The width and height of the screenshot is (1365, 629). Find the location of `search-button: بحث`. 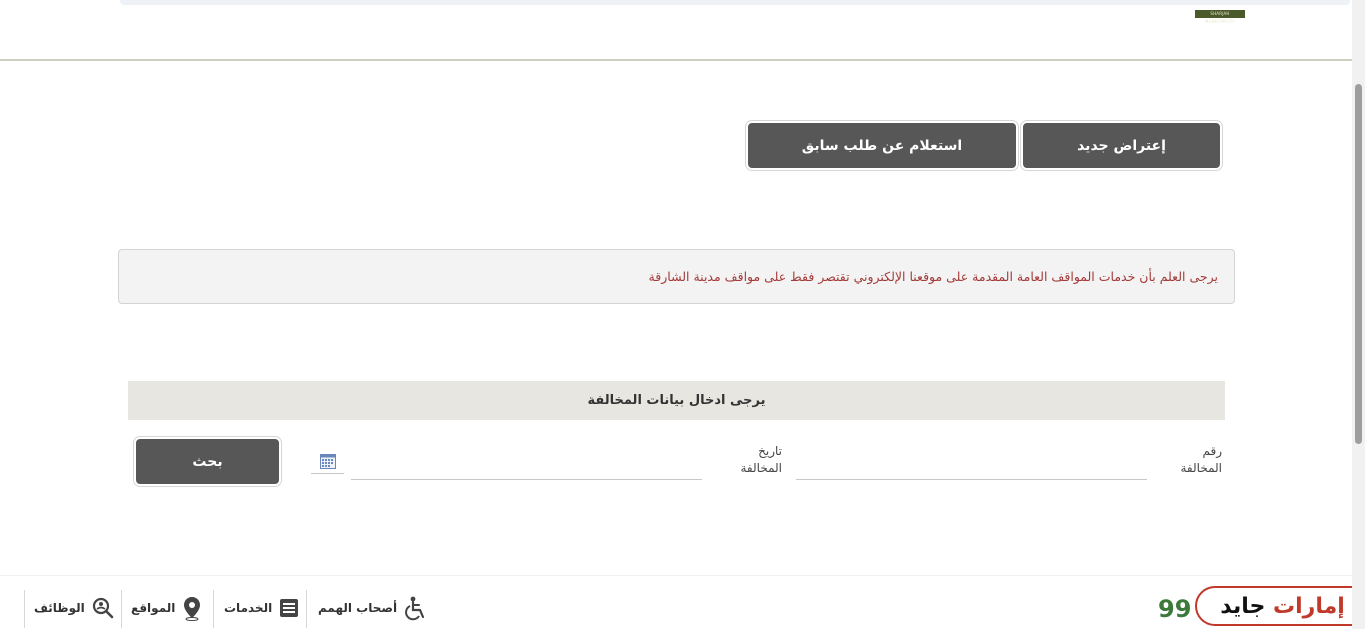

search-button: بحث is located at coordinates (207, 461).